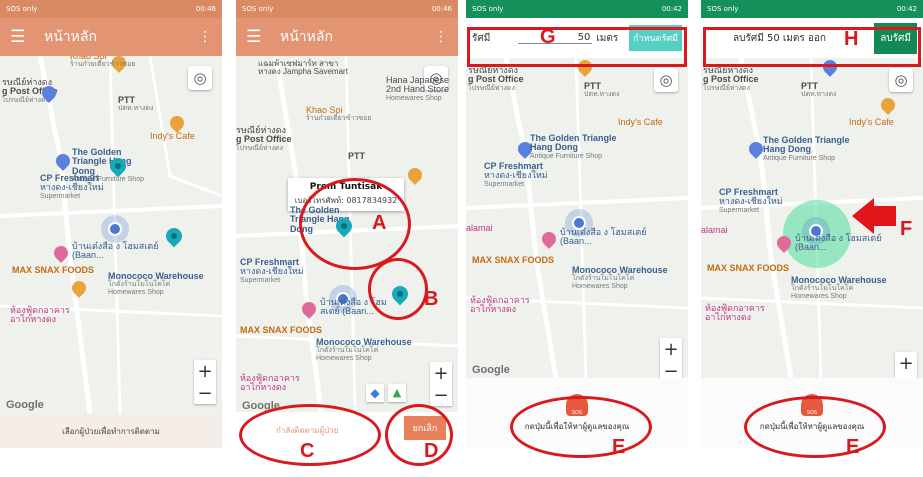 This screenshot has width=923, height=477. Describe the element at coordinates (884, 216) in the screenshot. I see `annotation-arrow-f-shaft` at that location.